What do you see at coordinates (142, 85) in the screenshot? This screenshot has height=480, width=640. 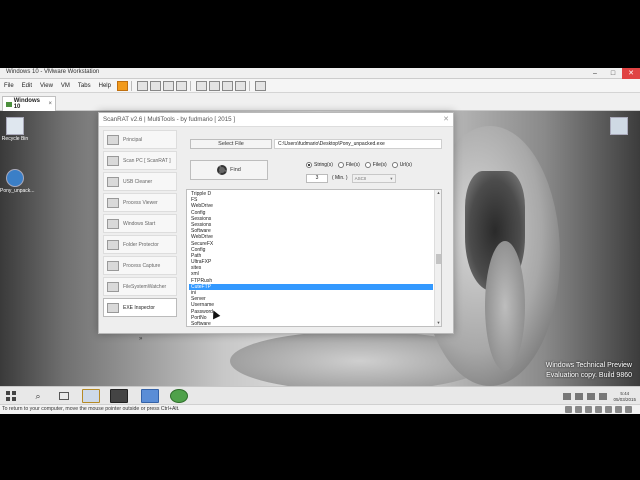 I see `send-ctrl-alt-del-icon` at bounding box center [142, 85].